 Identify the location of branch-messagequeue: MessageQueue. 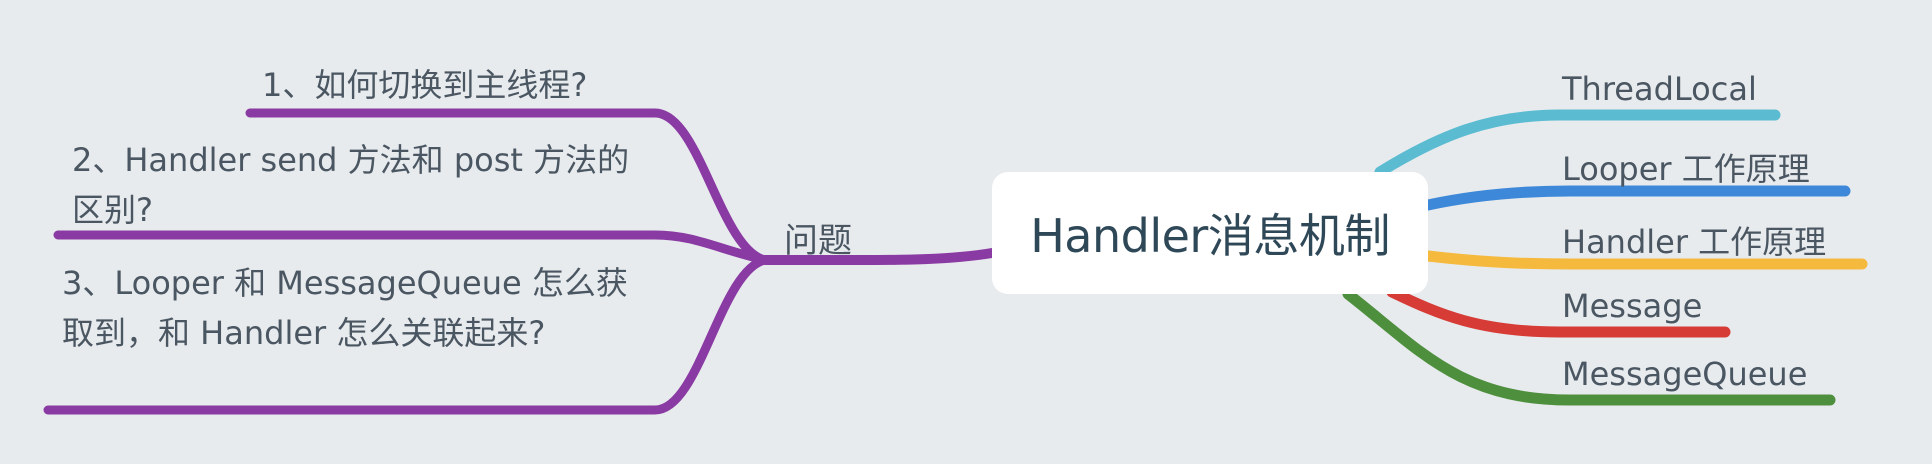
(1684, 374).